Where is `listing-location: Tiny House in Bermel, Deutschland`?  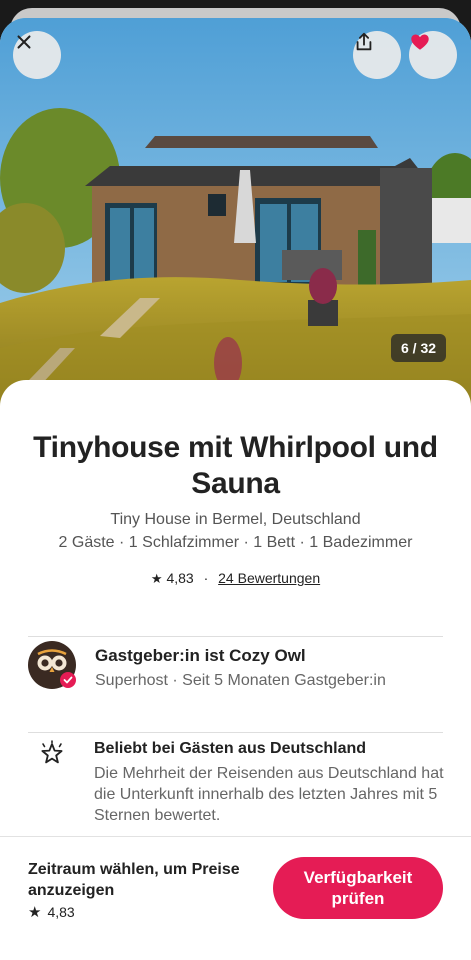 listing-location: Tiny House in Bermel, Deutschland is located at coordinates (235, 519).